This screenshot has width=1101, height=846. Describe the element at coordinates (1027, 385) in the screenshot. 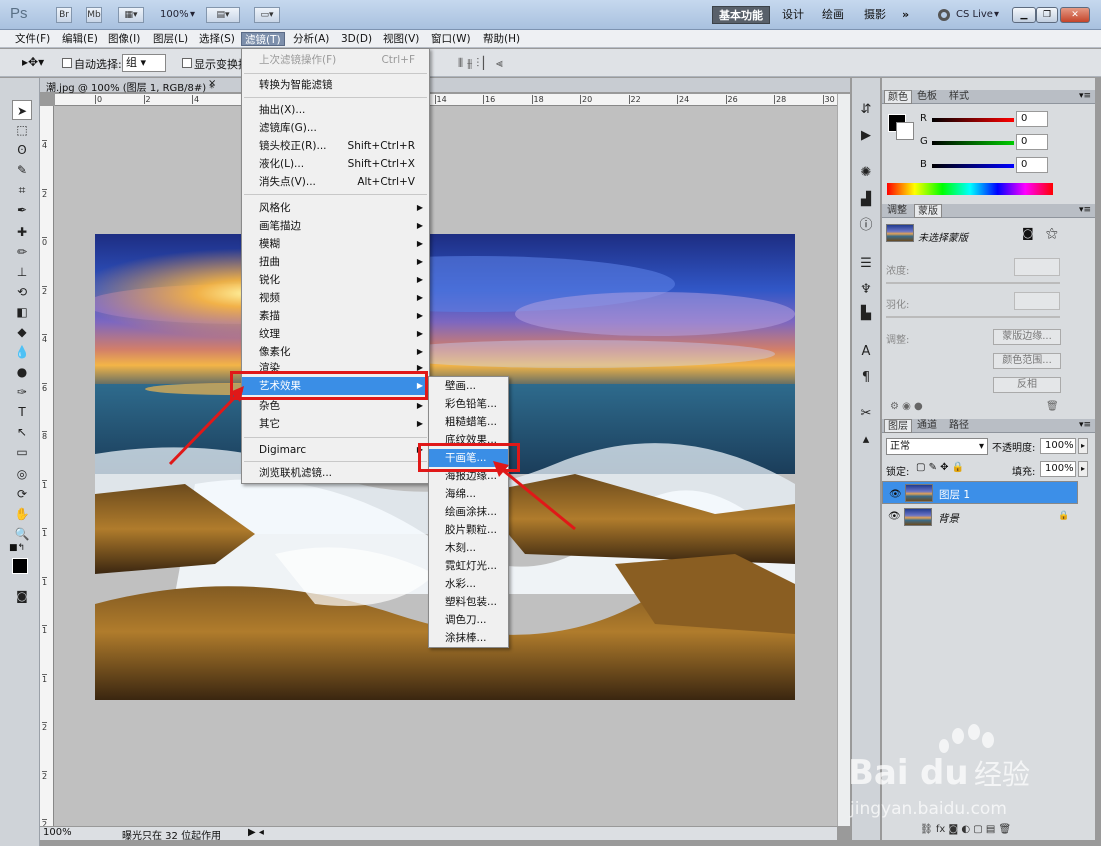

I see `invert-button: 反相` at that location.